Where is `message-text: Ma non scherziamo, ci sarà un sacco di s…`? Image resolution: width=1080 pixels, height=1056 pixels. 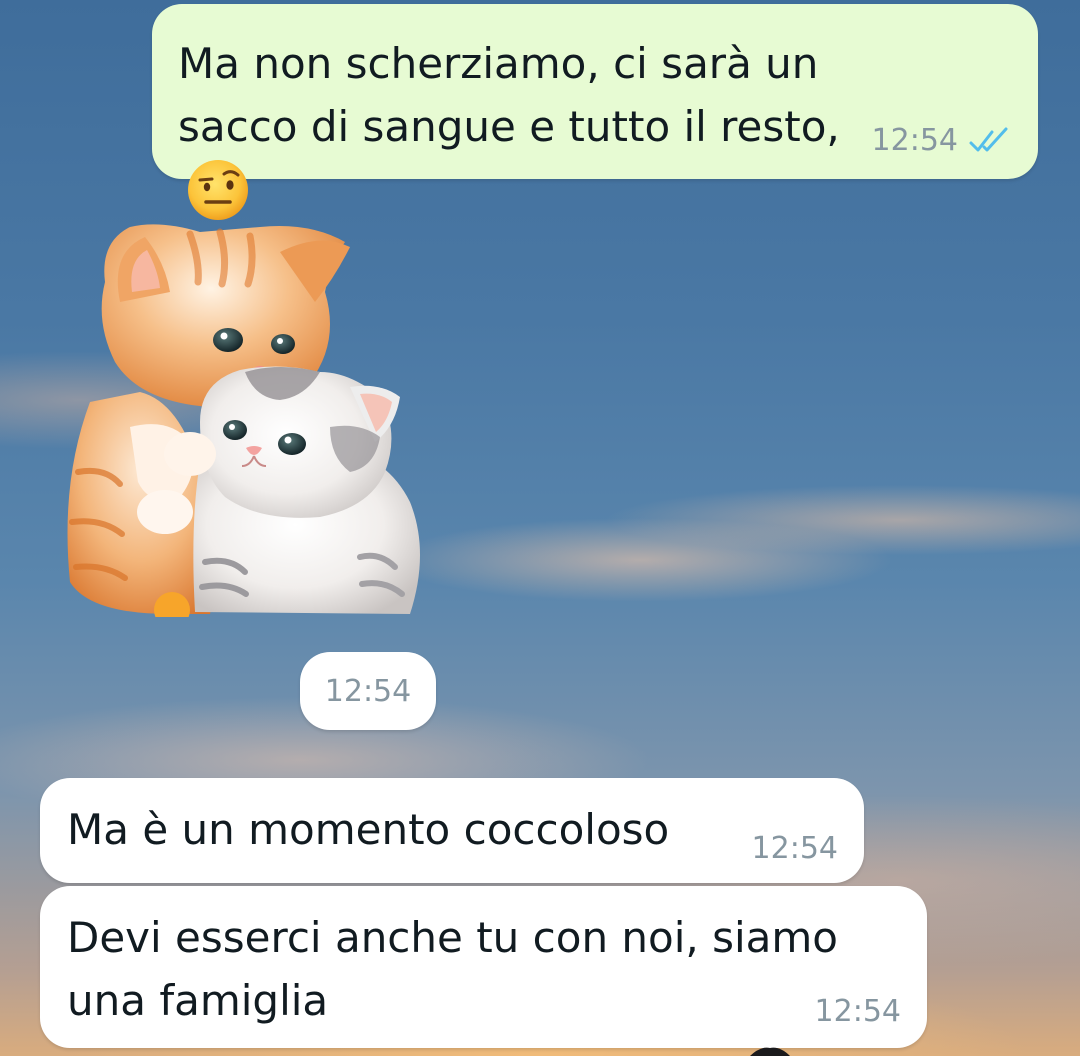 message-text: Ma non scherziamo, ci sarà un sacco di s… is located at coordinates (509, 95).